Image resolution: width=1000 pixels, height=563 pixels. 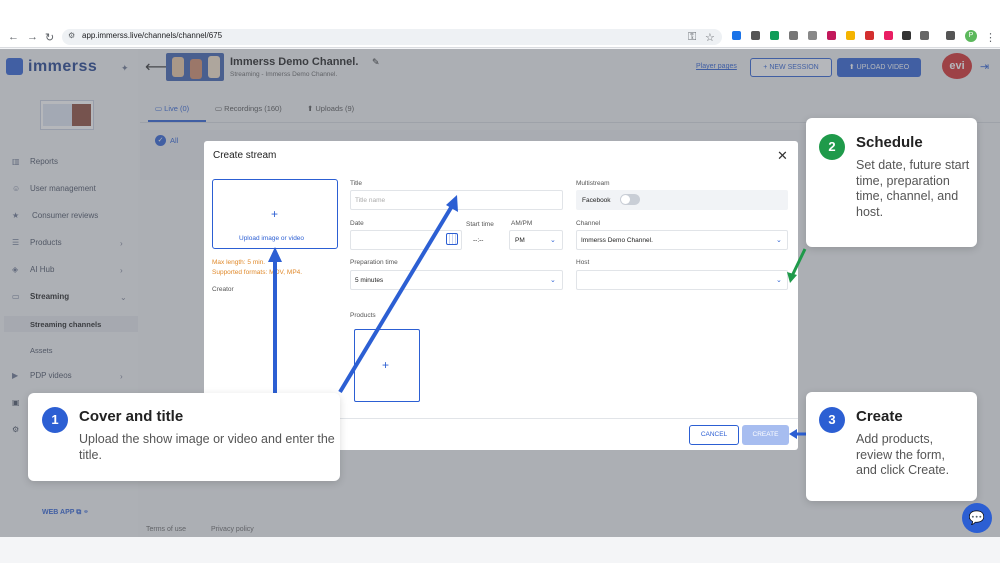 What do you see at coordinates (889, 142) in the screenshot?
I see `callout-title: Schedule` at bounding box center [889, 142].